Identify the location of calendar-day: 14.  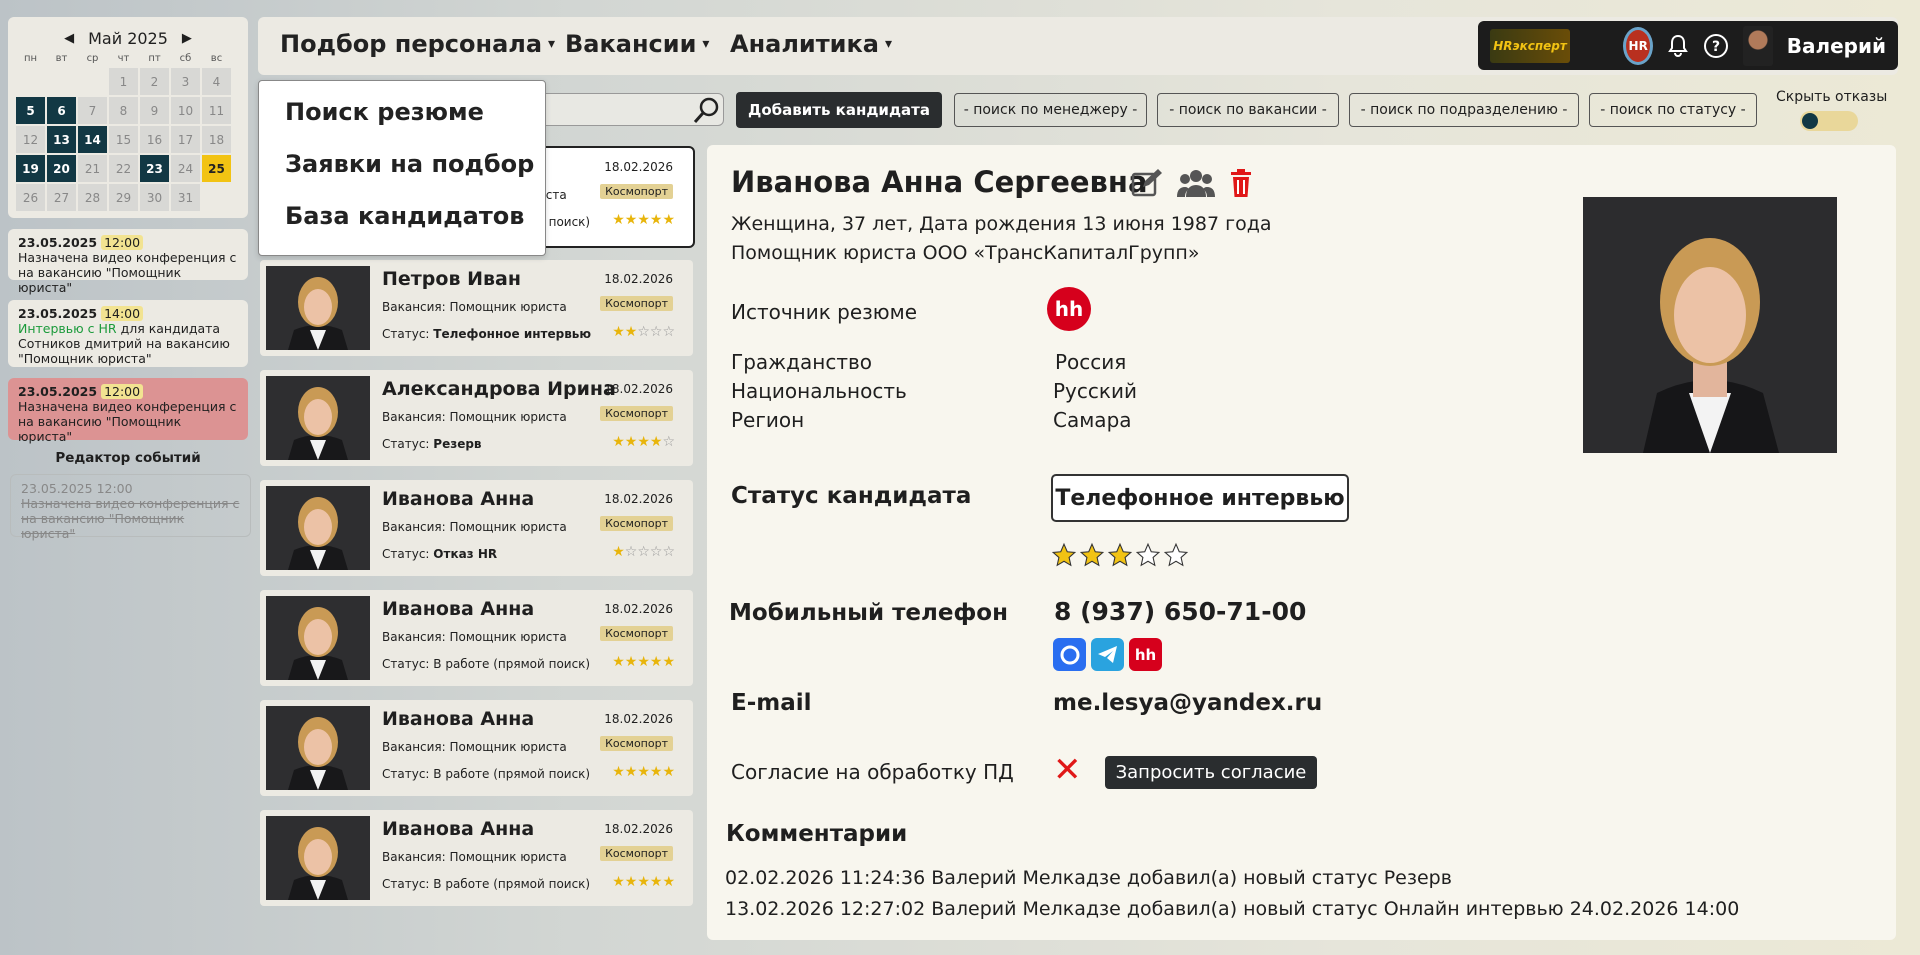
(92, 139).